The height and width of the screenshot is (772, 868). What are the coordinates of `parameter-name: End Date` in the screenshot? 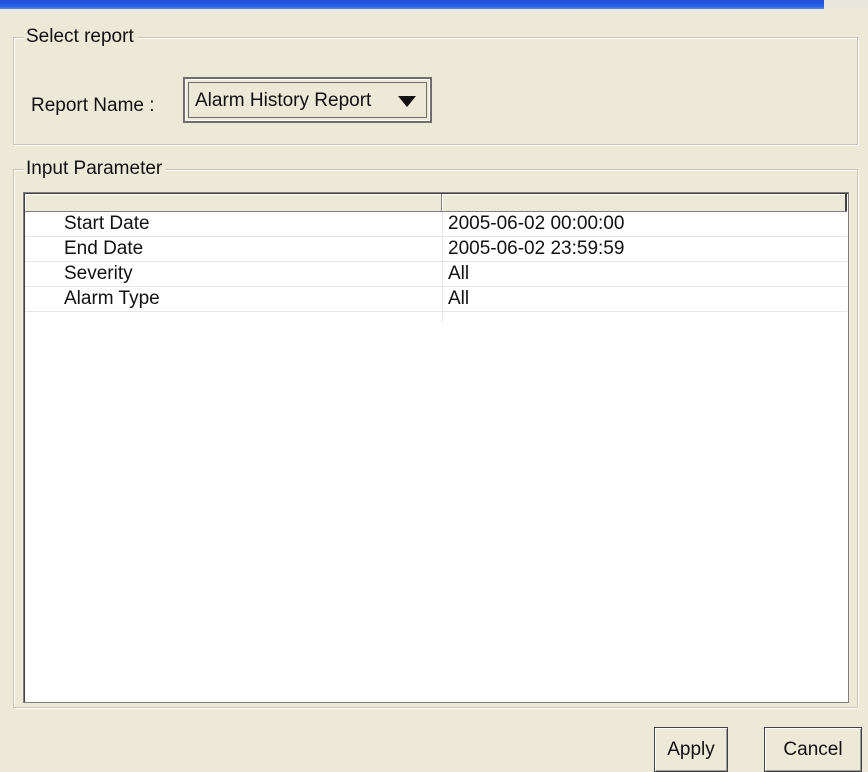 It's located at (104, 248).